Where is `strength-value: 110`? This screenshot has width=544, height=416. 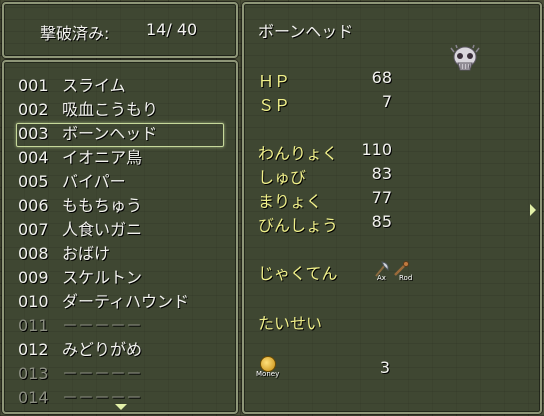 strength-value: 110 is located at coordinates (376, 149).